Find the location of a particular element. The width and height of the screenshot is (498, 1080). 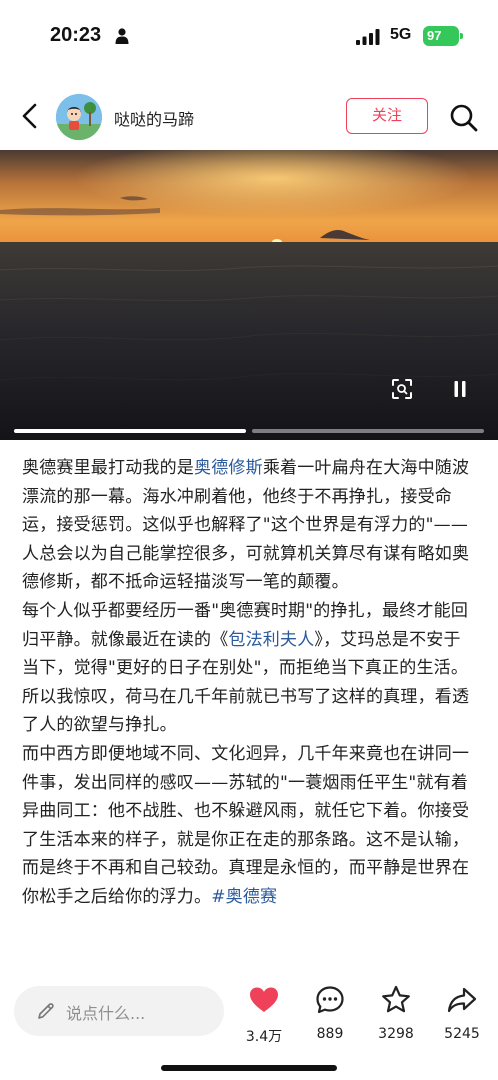

comment-count: 889 is located at coordinates (330, 1034).